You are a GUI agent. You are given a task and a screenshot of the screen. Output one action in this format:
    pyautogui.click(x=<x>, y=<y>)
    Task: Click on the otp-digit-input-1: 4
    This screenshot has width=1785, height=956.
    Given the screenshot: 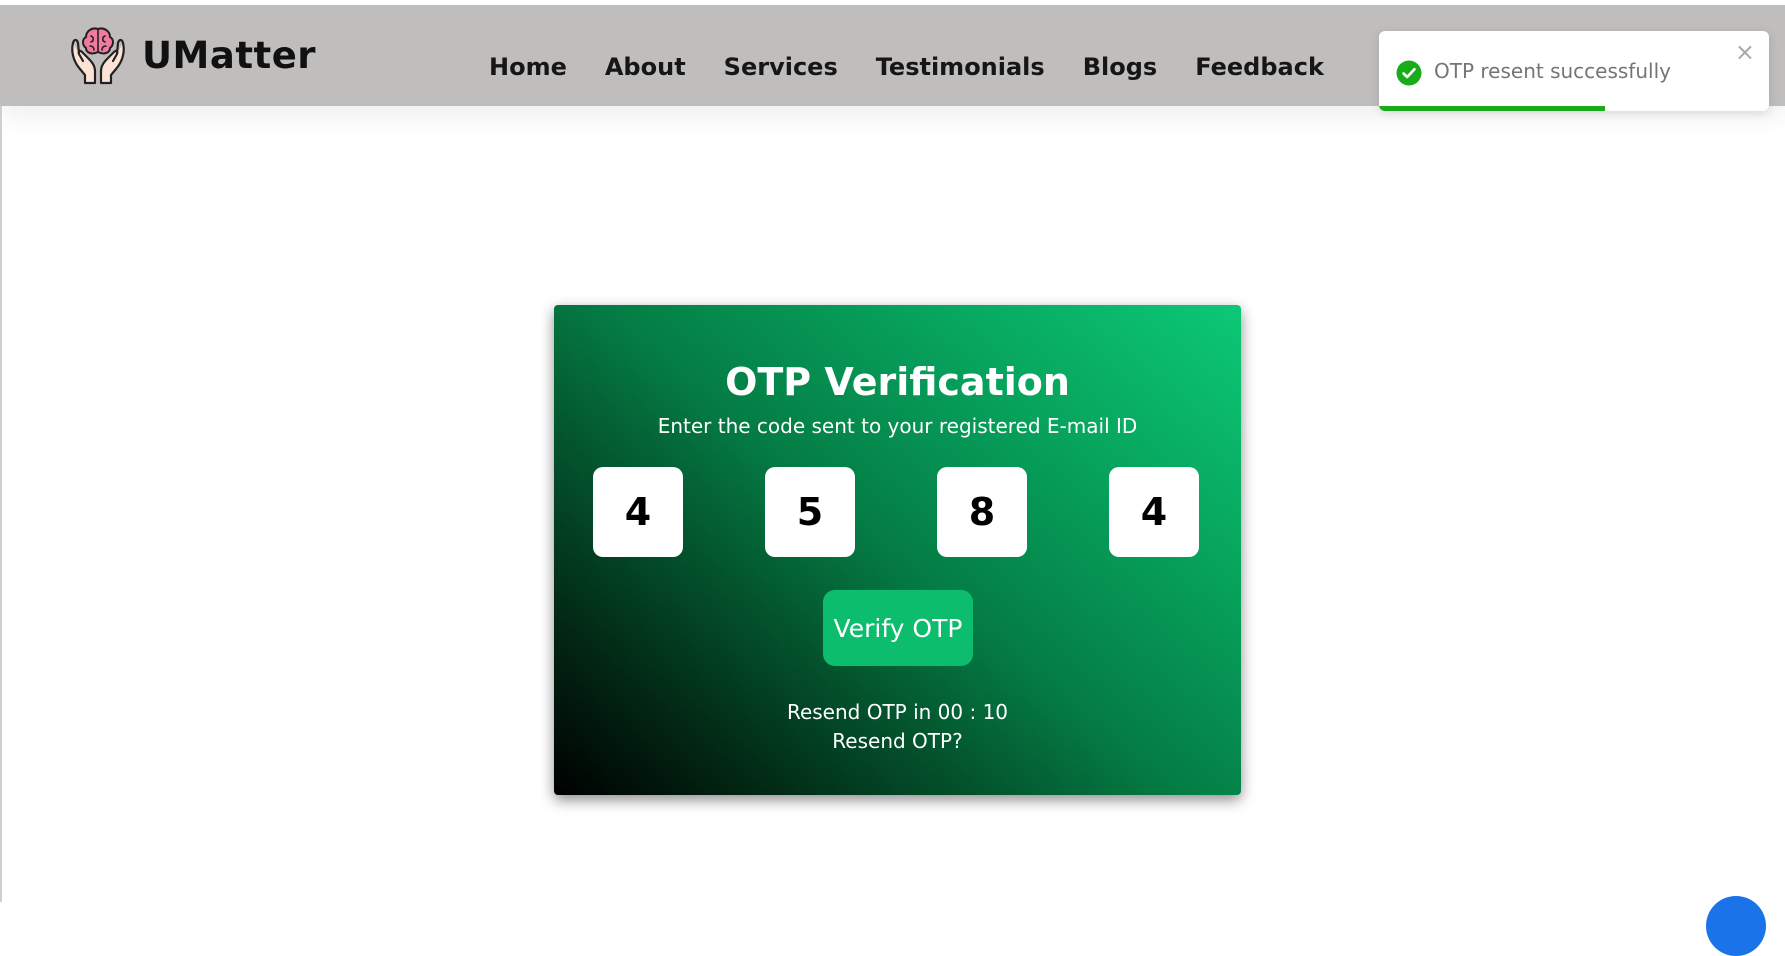 What is the action you would take?
    pyautogui.click(x=638, y=512)
    